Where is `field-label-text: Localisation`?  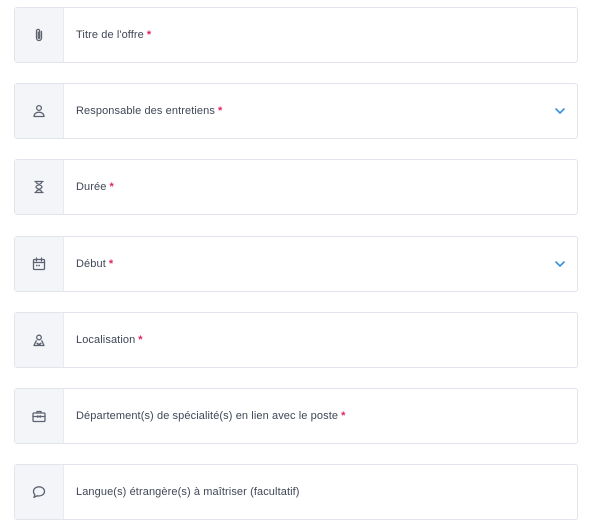
field-label-text: Localisation is located at coordinates (106, 340).